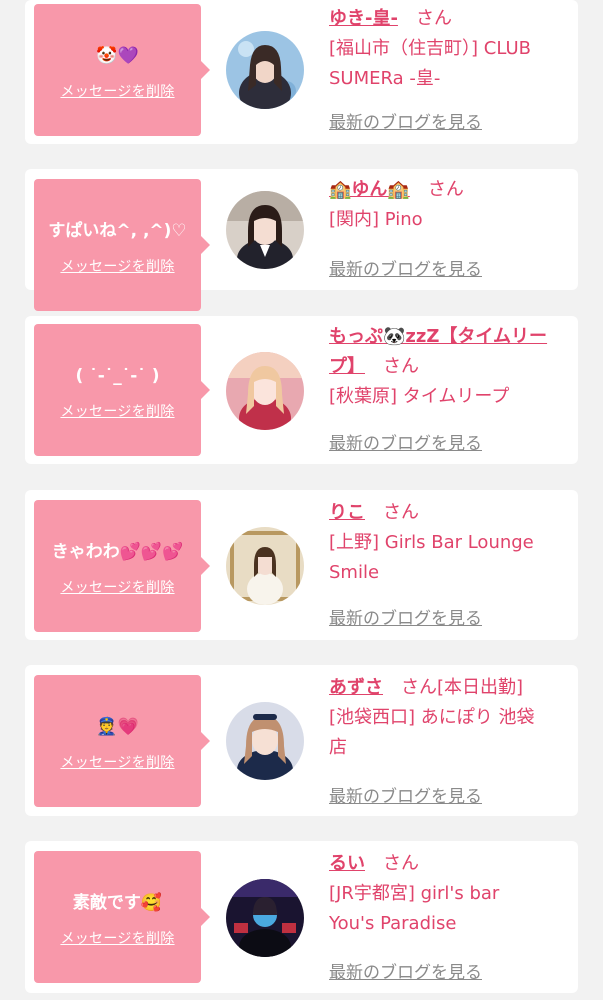 The image size is (603, 1000). I want to click on shop-line: [池袋西口] あにぽり 池袋, so click(432, 717).